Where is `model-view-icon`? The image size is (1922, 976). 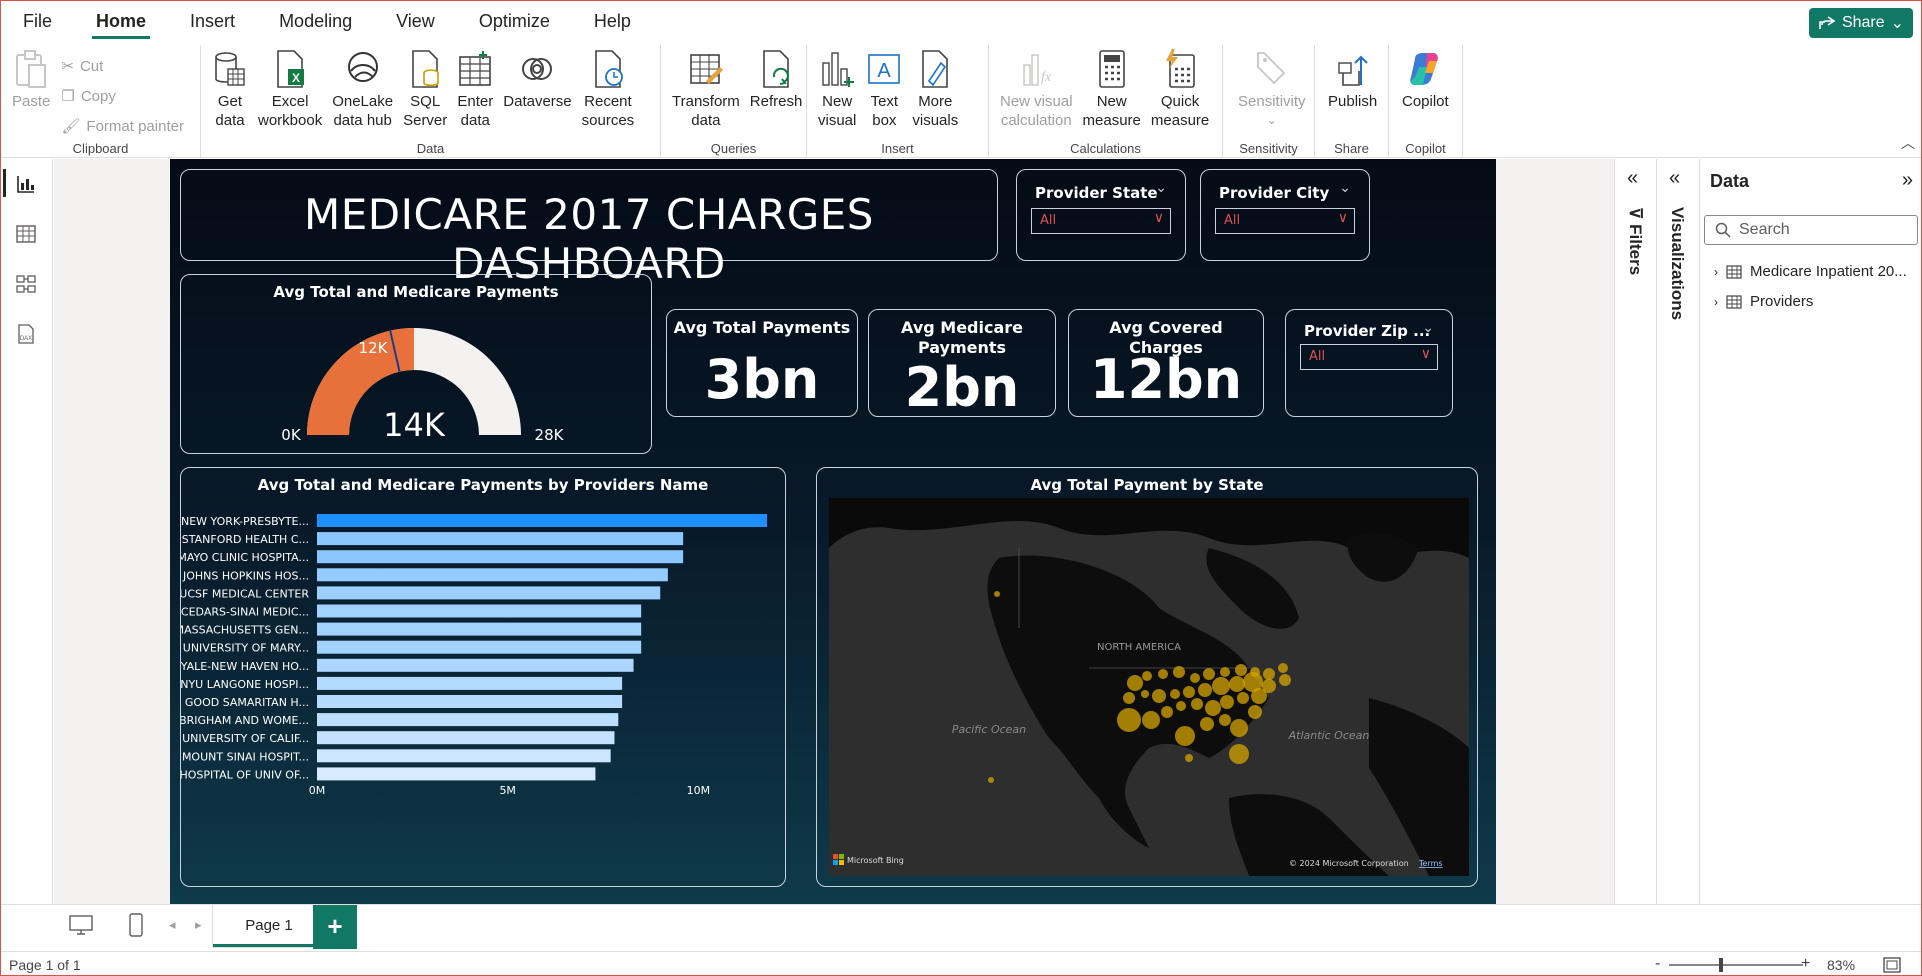
model-view-icon is located at coordinates (26, 284).